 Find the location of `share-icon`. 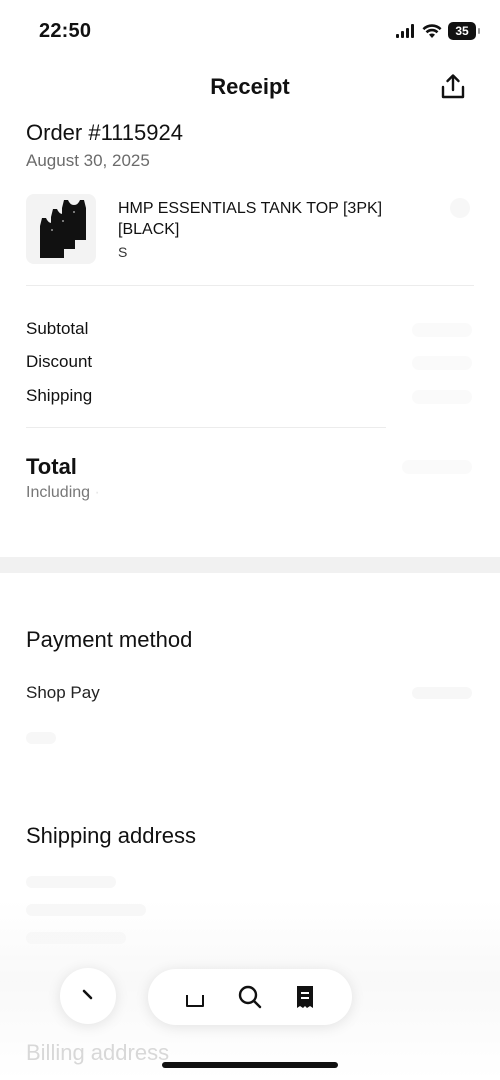

share-icon is located at coordinates (453, 86).